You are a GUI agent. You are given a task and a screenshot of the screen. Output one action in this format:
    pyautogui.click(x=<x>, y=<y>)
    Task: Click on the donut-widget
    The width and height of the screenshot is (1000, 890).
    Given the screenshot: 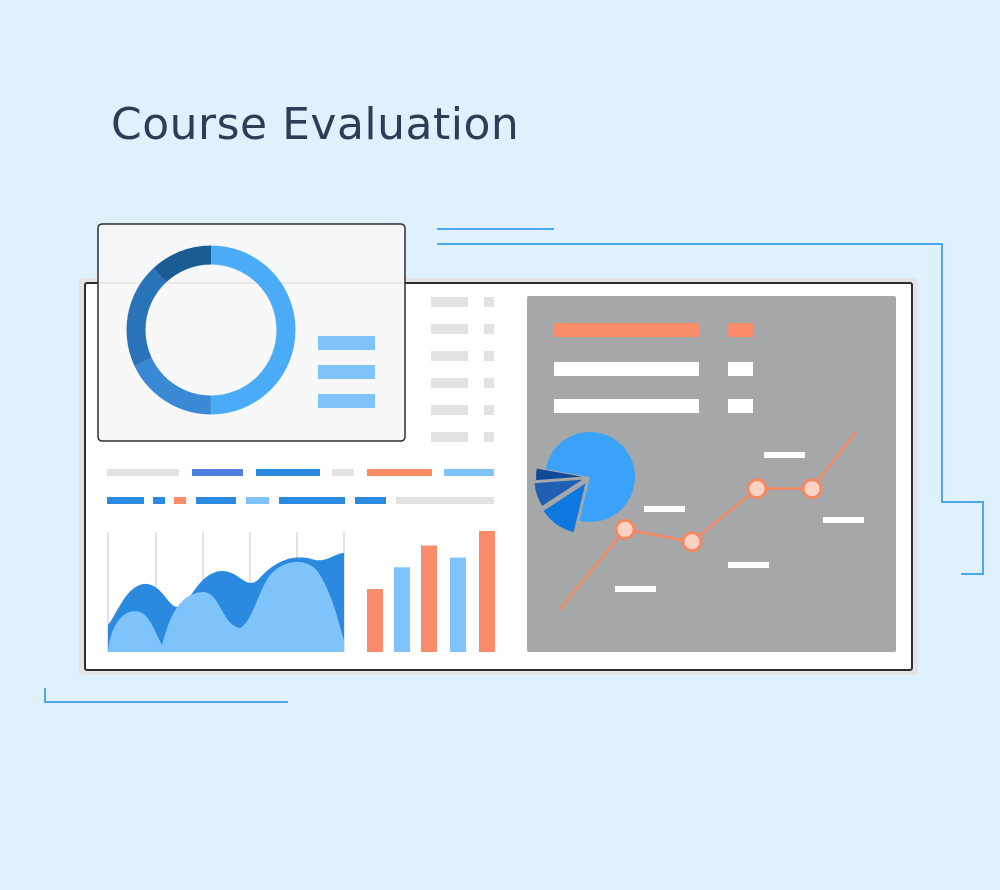 What is the action you would take?
    pyautogui.click(x=251, y=332)
    